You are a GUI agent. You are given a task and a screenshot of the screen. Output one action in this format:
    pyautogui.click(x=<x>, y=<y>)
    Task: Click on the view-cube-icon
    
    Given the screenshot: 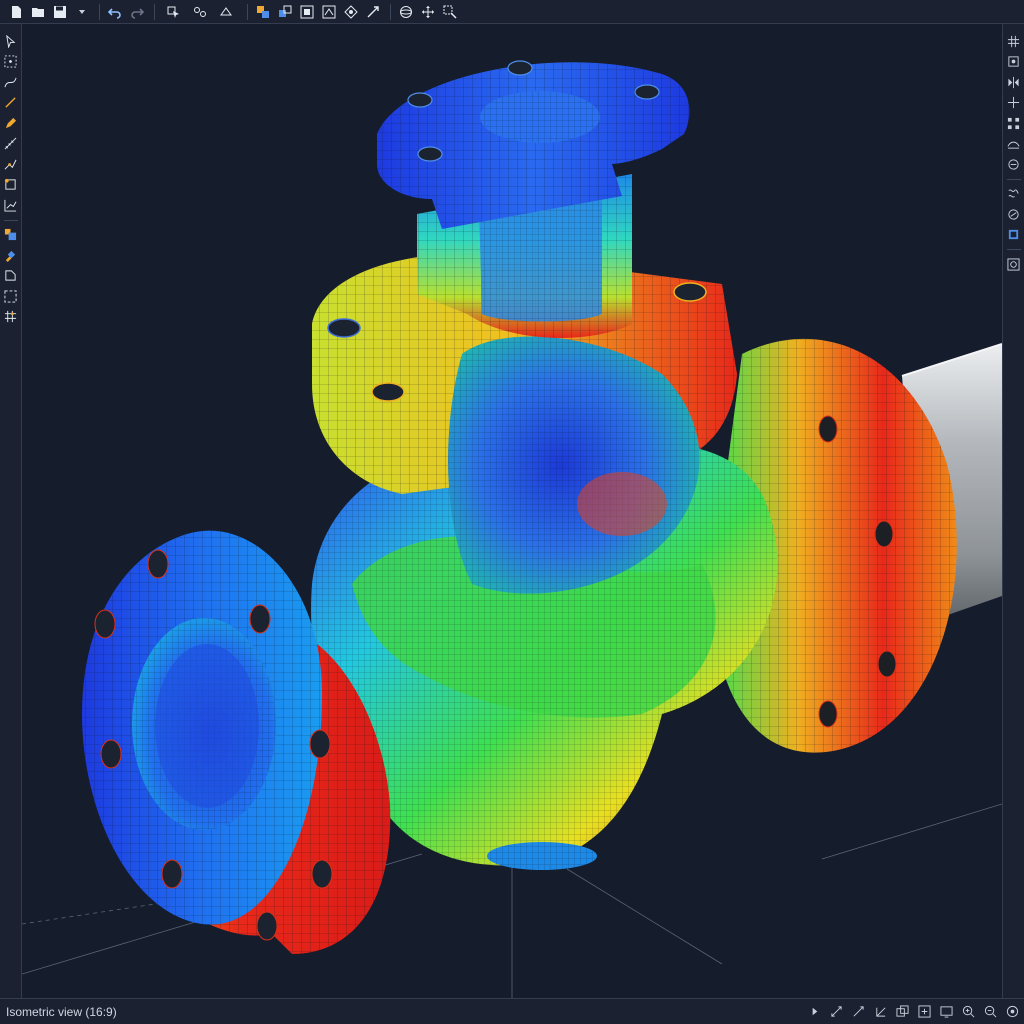 What is the action you would take?
    pyautogui.click(x=263, y=12)
    